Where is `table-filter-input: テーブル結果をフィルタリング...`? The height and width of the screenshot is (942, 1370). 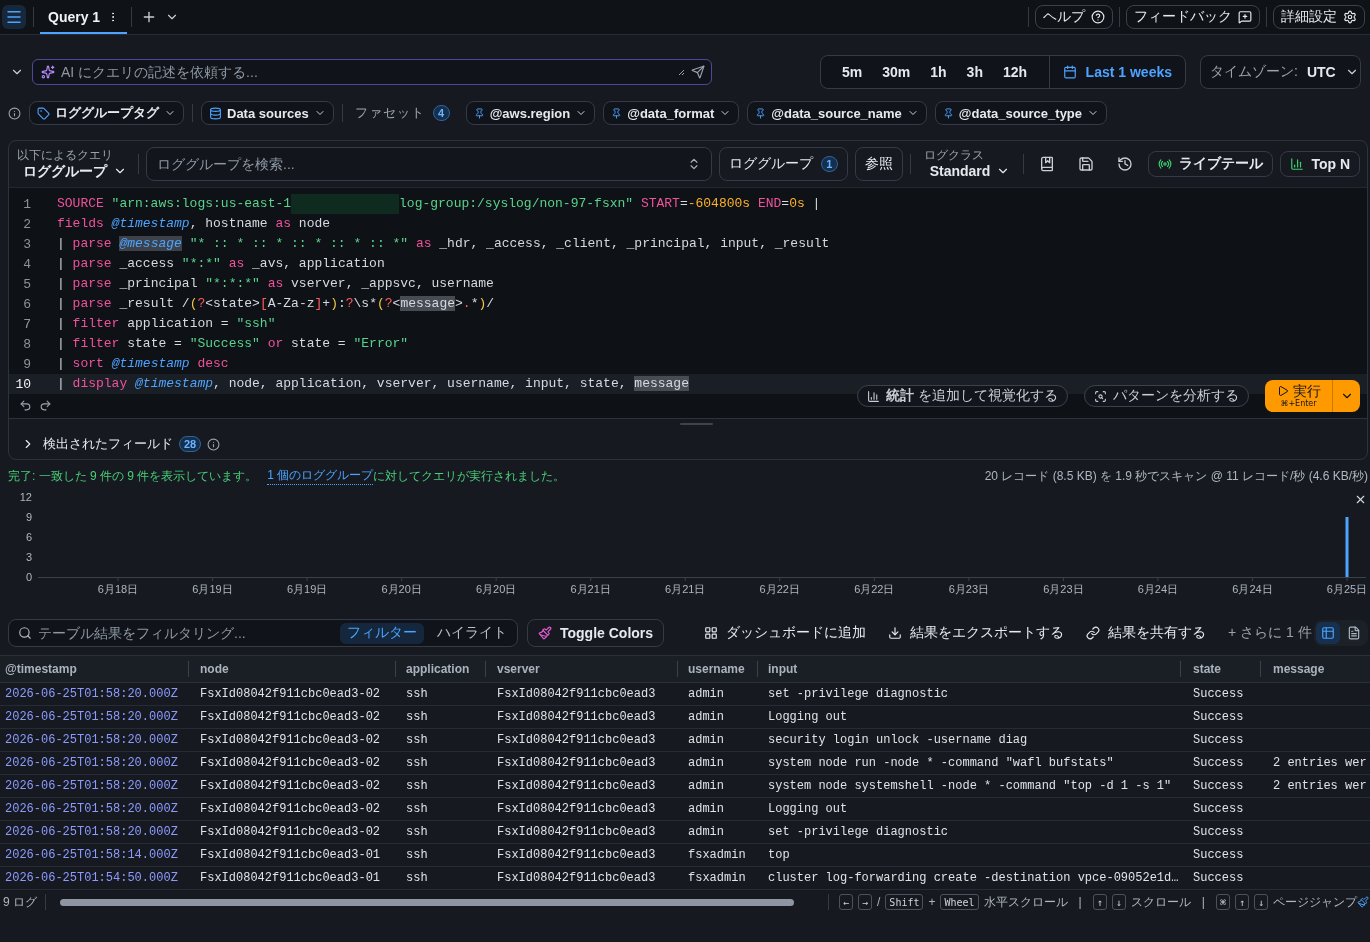 table-filter-input: テーブル結果をフィルタリング... is located at coordinates (186, 633).